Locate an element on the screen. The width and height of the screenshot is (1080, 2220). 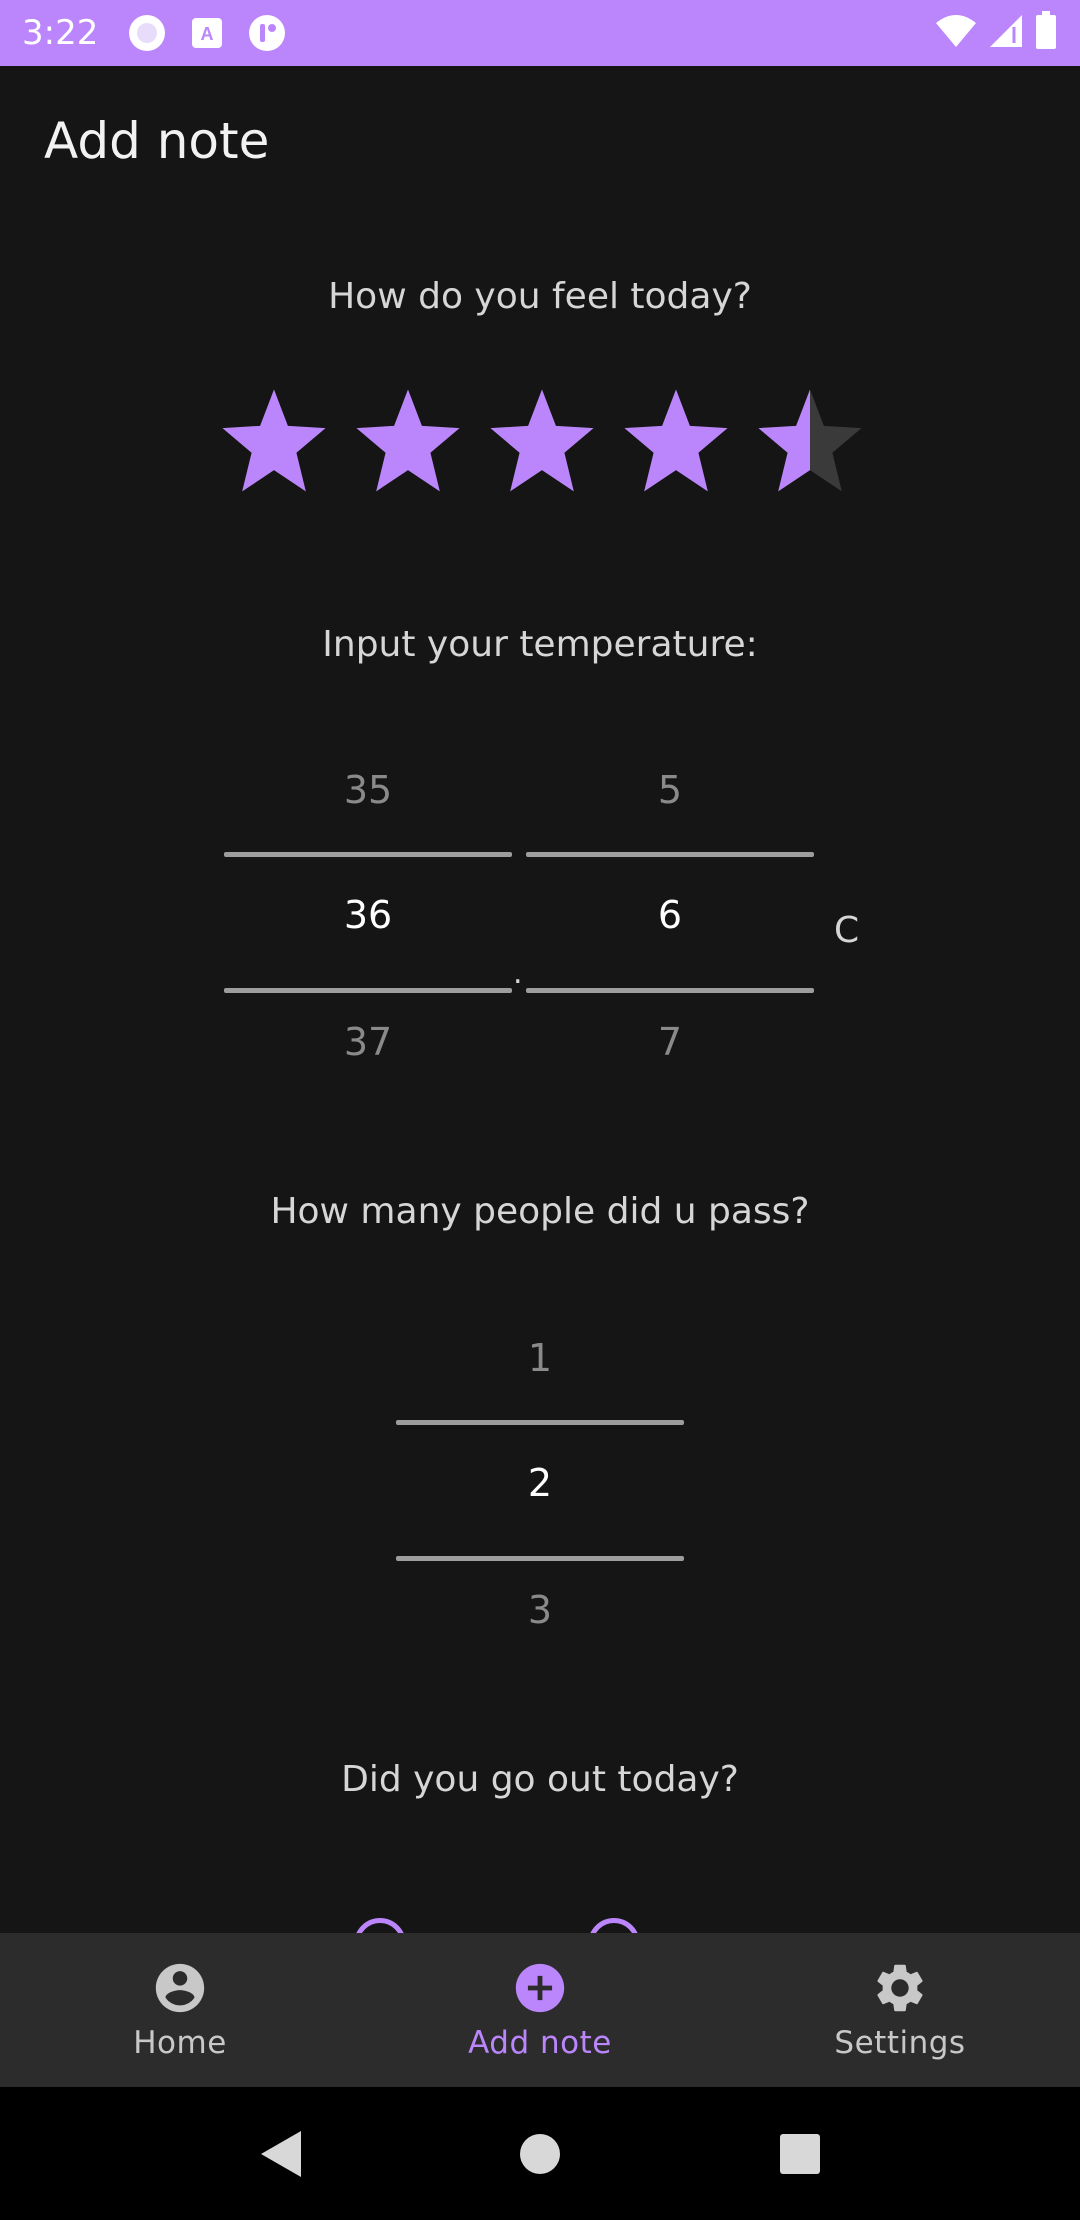
picker-current-value: 36 is located at coordinates (368, 915).